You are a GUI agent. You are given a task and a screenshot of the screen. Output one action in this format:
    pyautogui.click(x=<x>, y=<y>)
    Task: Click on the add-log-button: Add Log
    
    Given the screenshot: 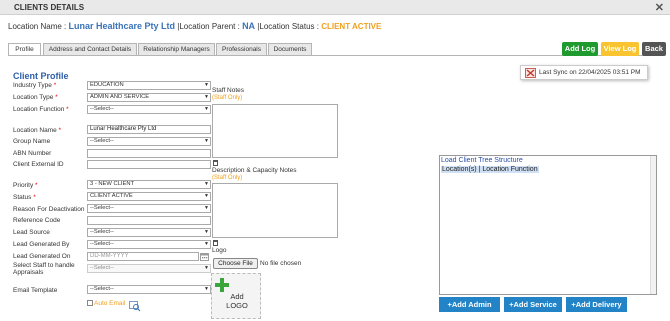 What is the action you would take?
    pyautogui.click(x=580, y=49)
    